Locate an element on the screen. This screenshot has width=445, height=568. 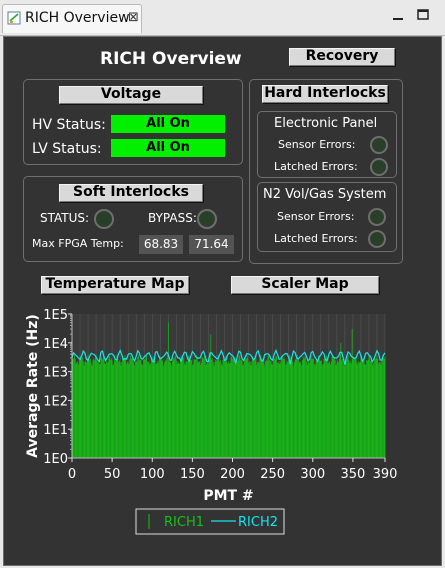
fpga-temp-label: Max FPGA Temp: is located at coordinates (78, 243).